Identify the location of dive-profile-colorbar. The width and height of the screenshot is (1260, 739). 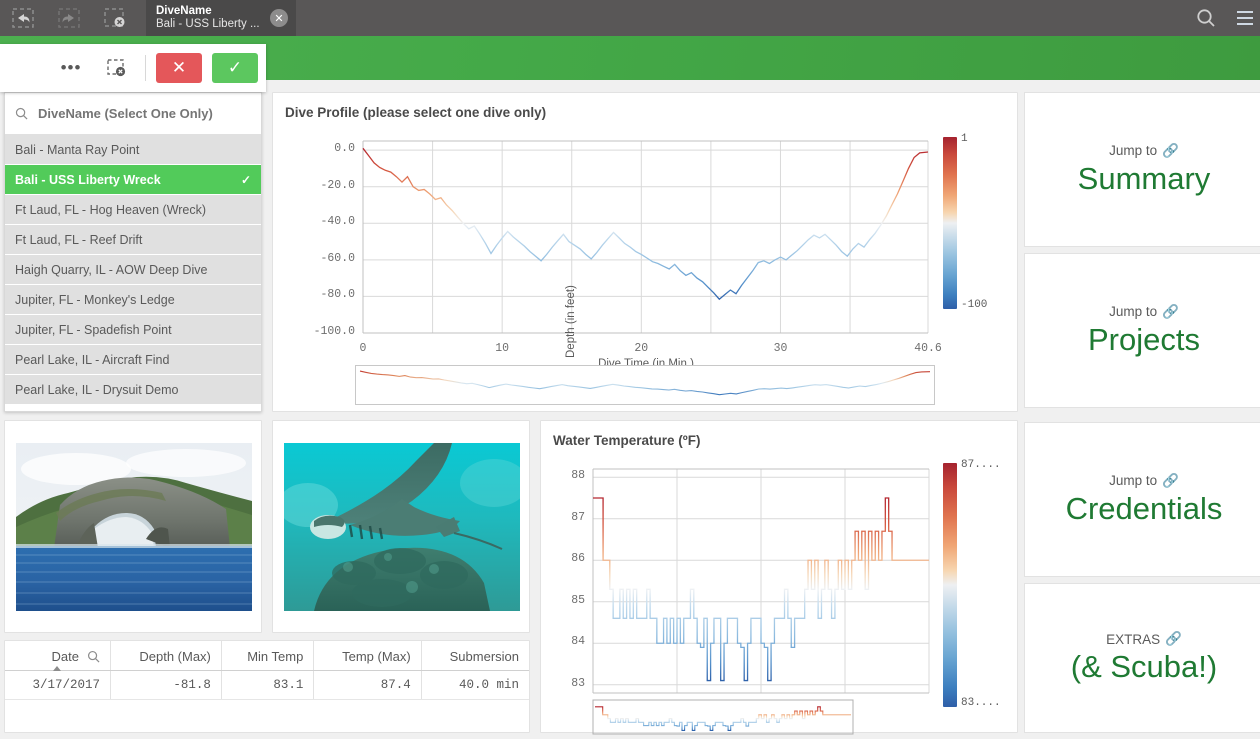
(950, 223).